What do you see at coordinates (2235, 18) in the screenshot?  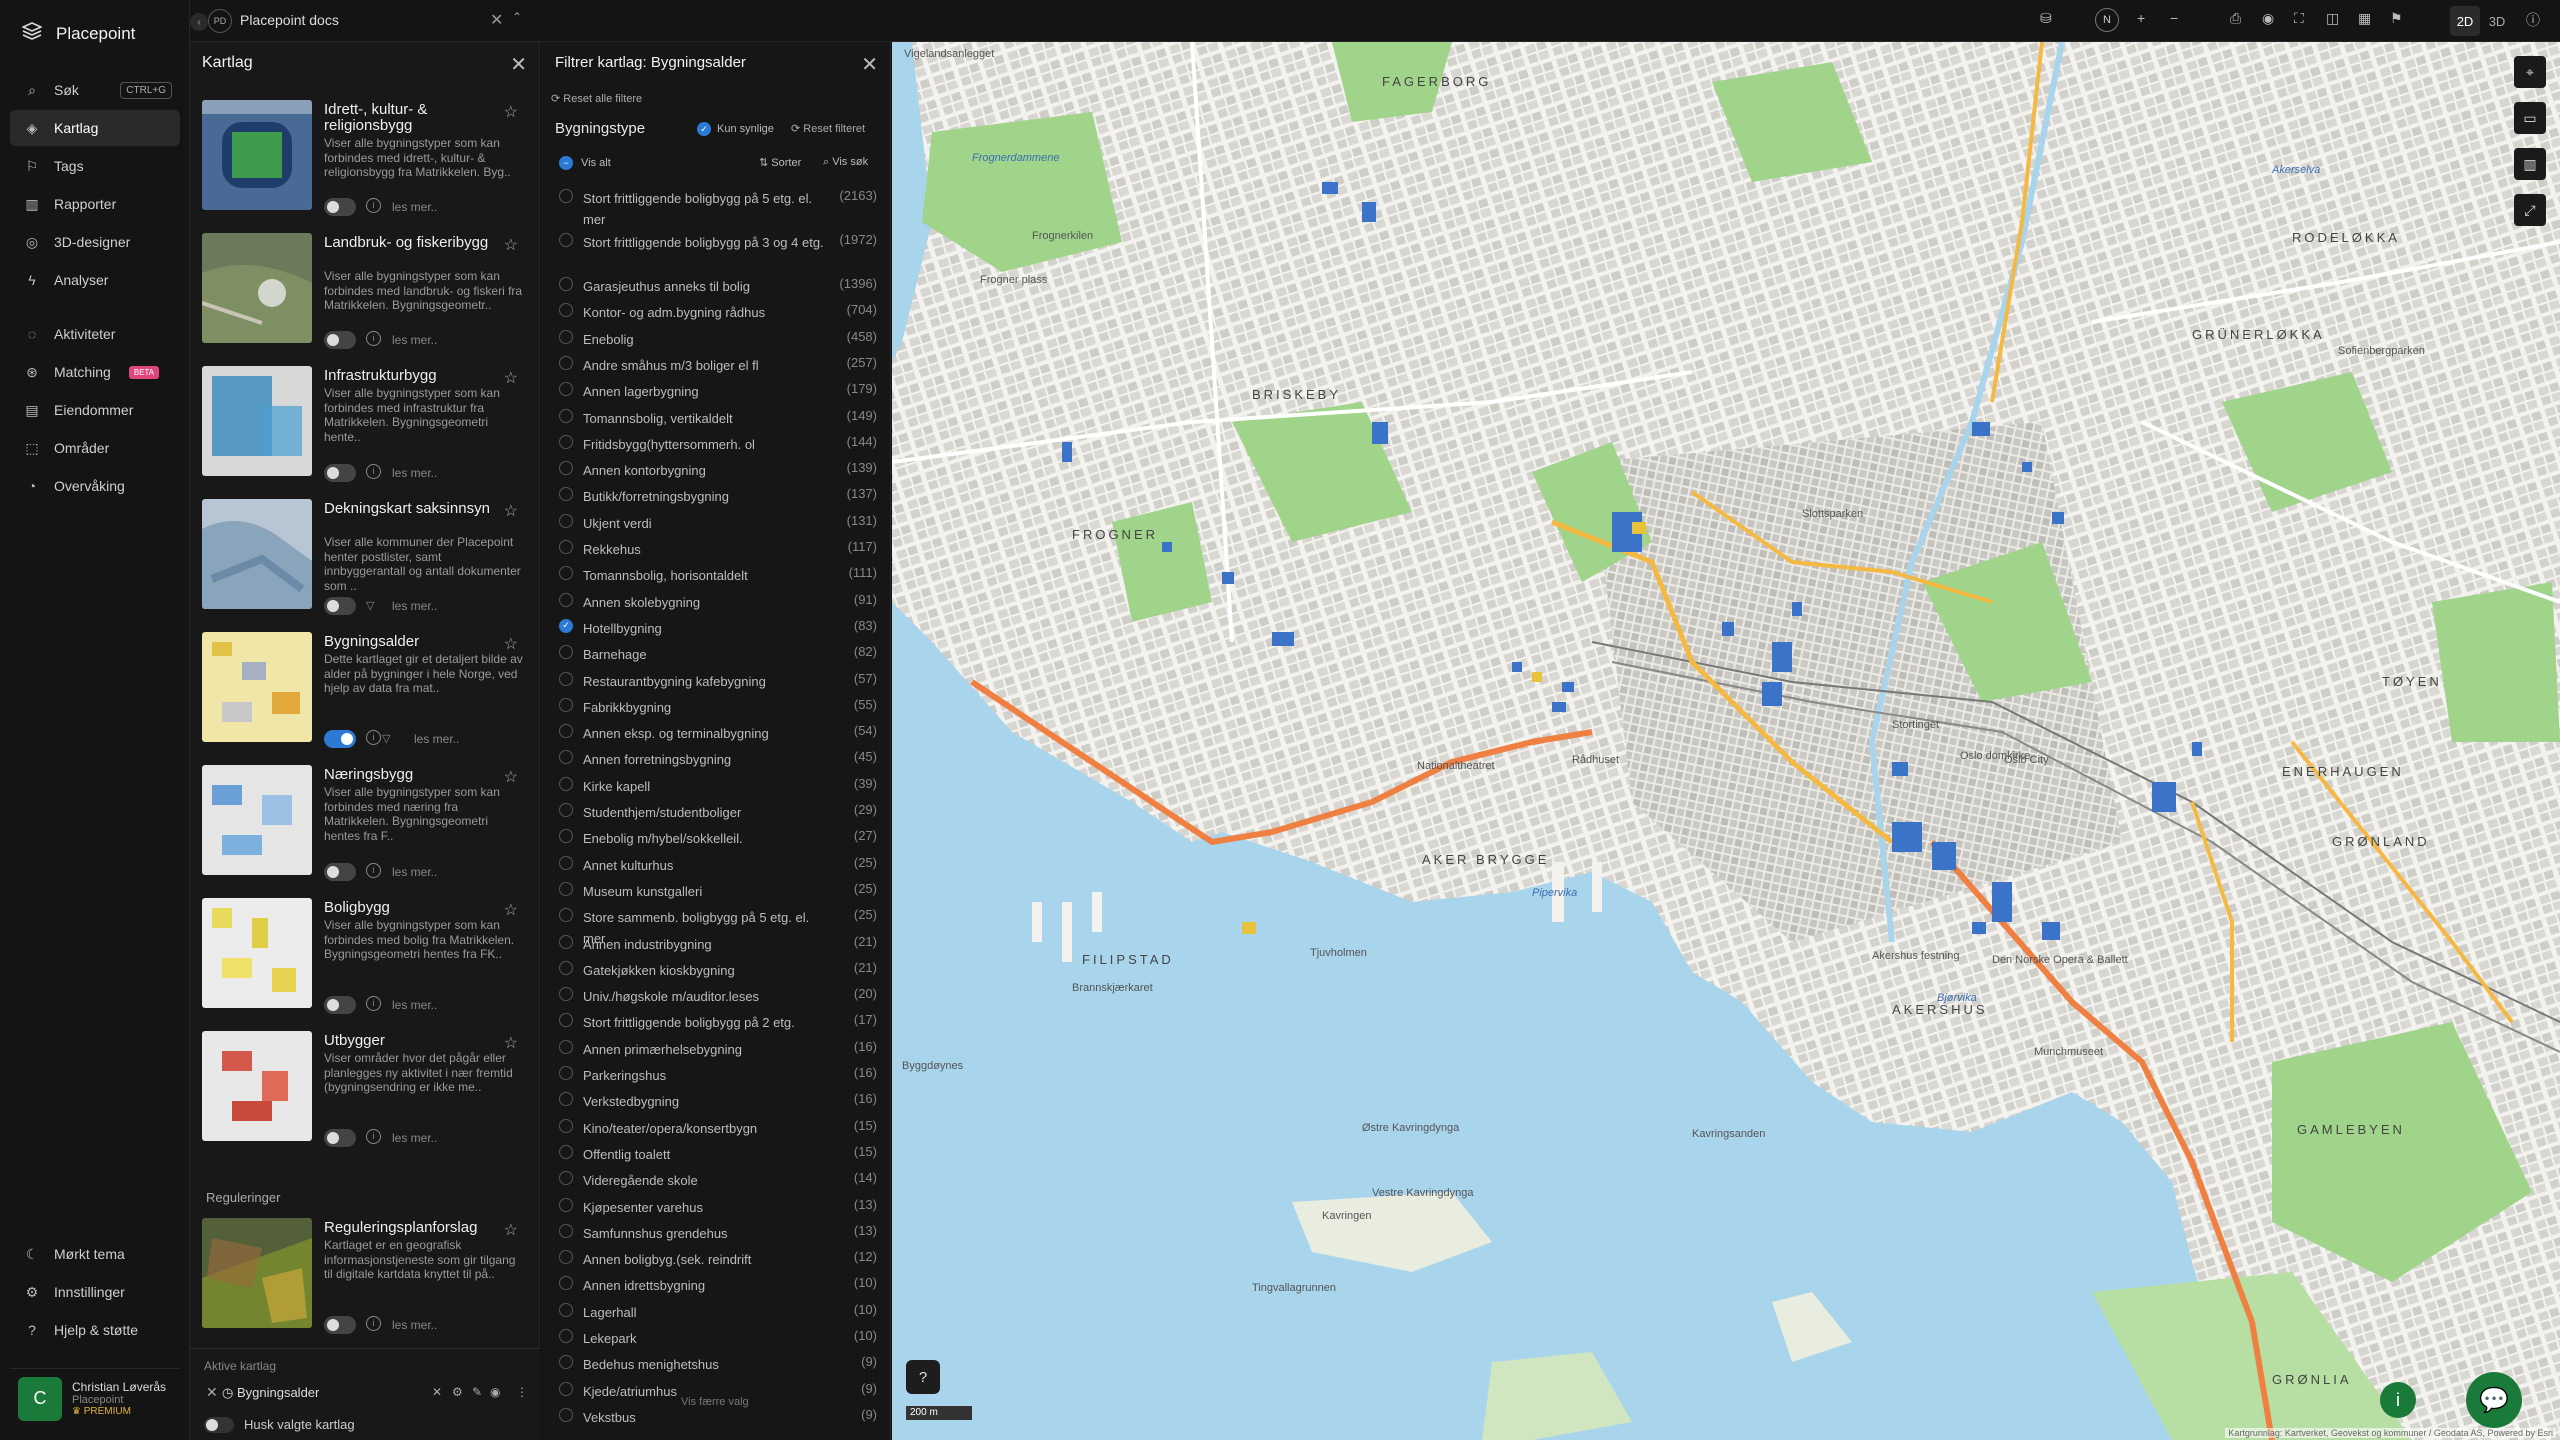 I see `print-icon: ⎙` at bounding box center [2235, 18].